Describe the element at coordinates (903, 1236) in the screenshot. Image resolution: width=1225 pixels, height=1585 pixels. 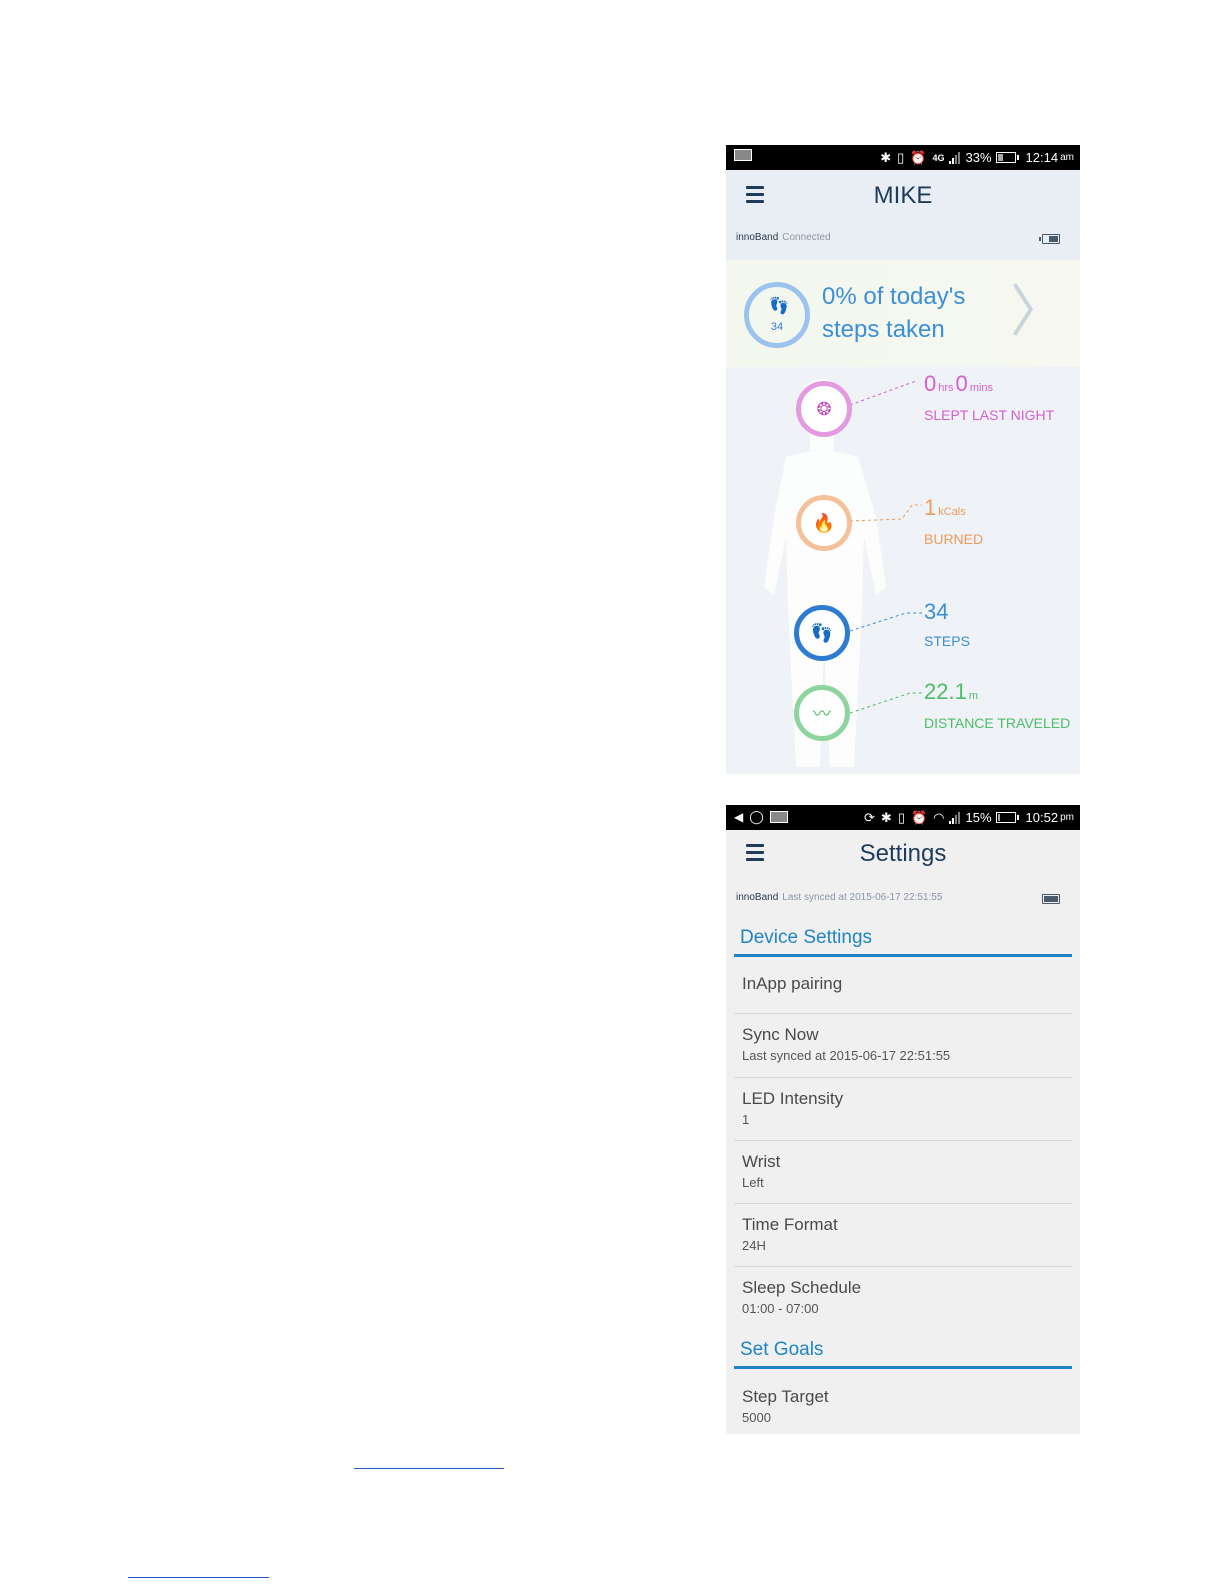
I see `settings-row-time-format: Time Format 24H` at that location.